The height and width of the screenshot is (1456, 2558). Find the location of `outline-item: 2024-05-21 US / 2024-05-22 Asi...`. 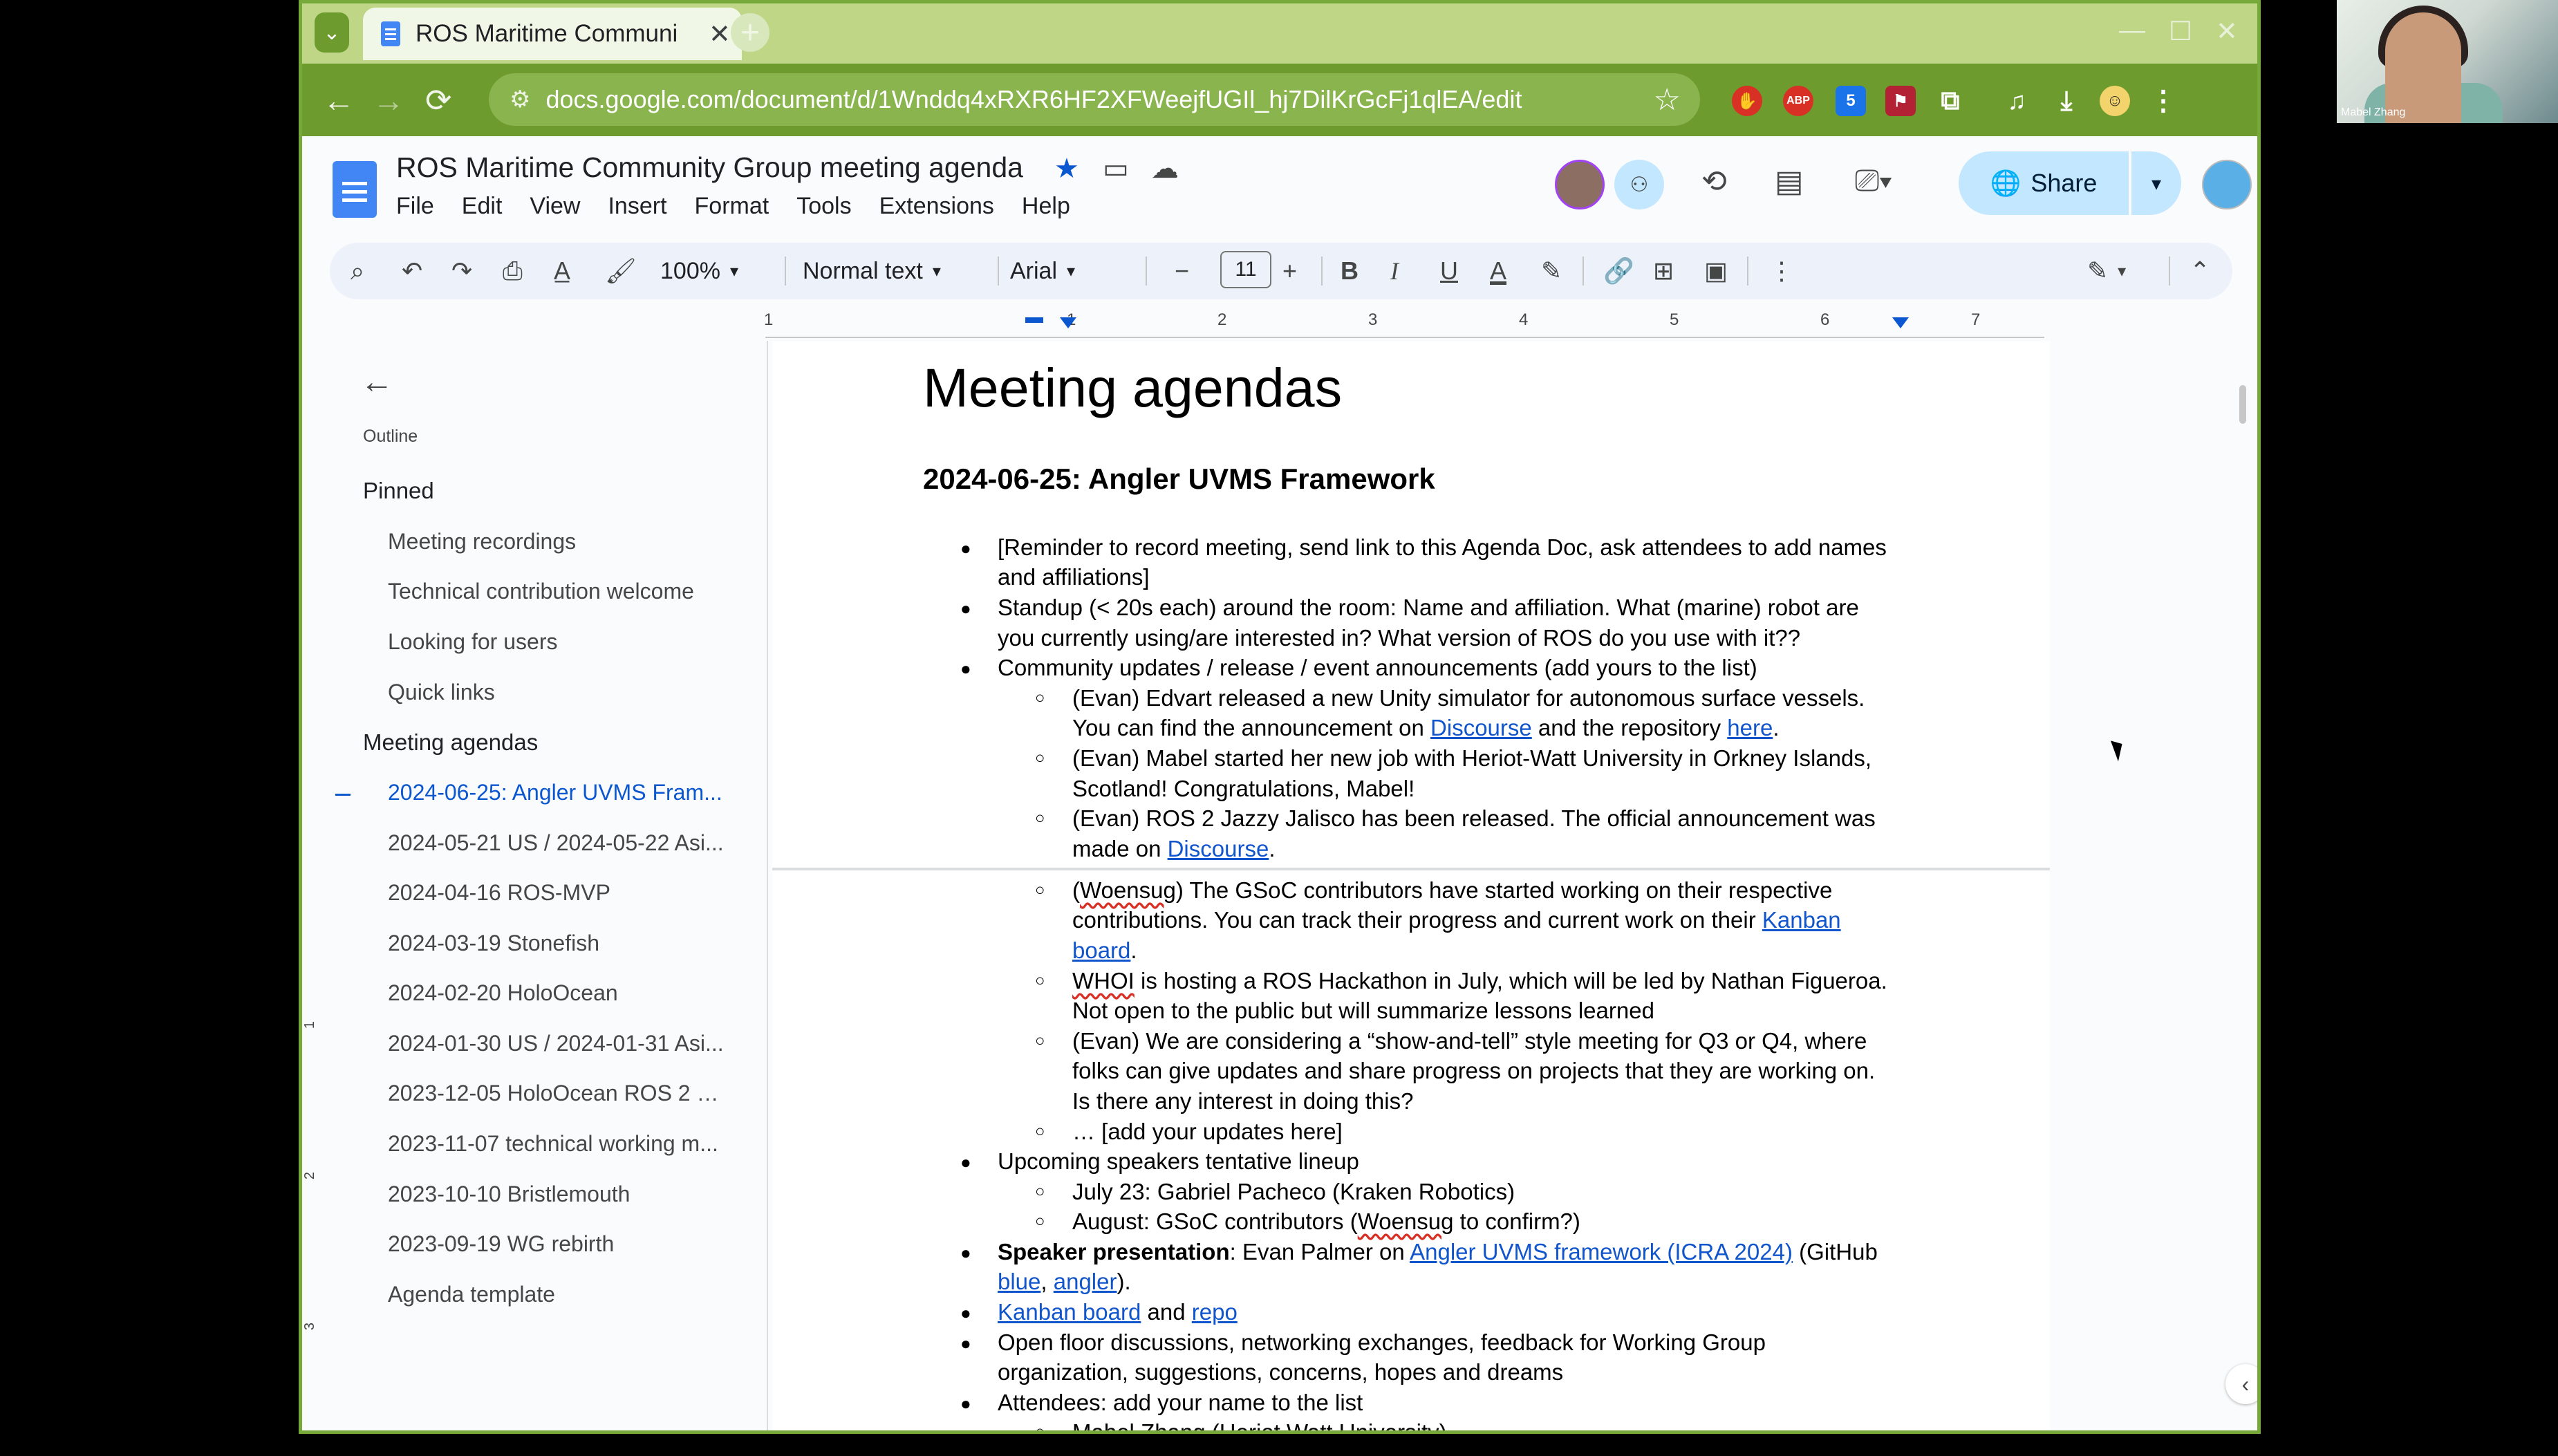

outline-item: 2024-05-21 US / 2024-05-22 Asi... is located at coordinates (557, 843).